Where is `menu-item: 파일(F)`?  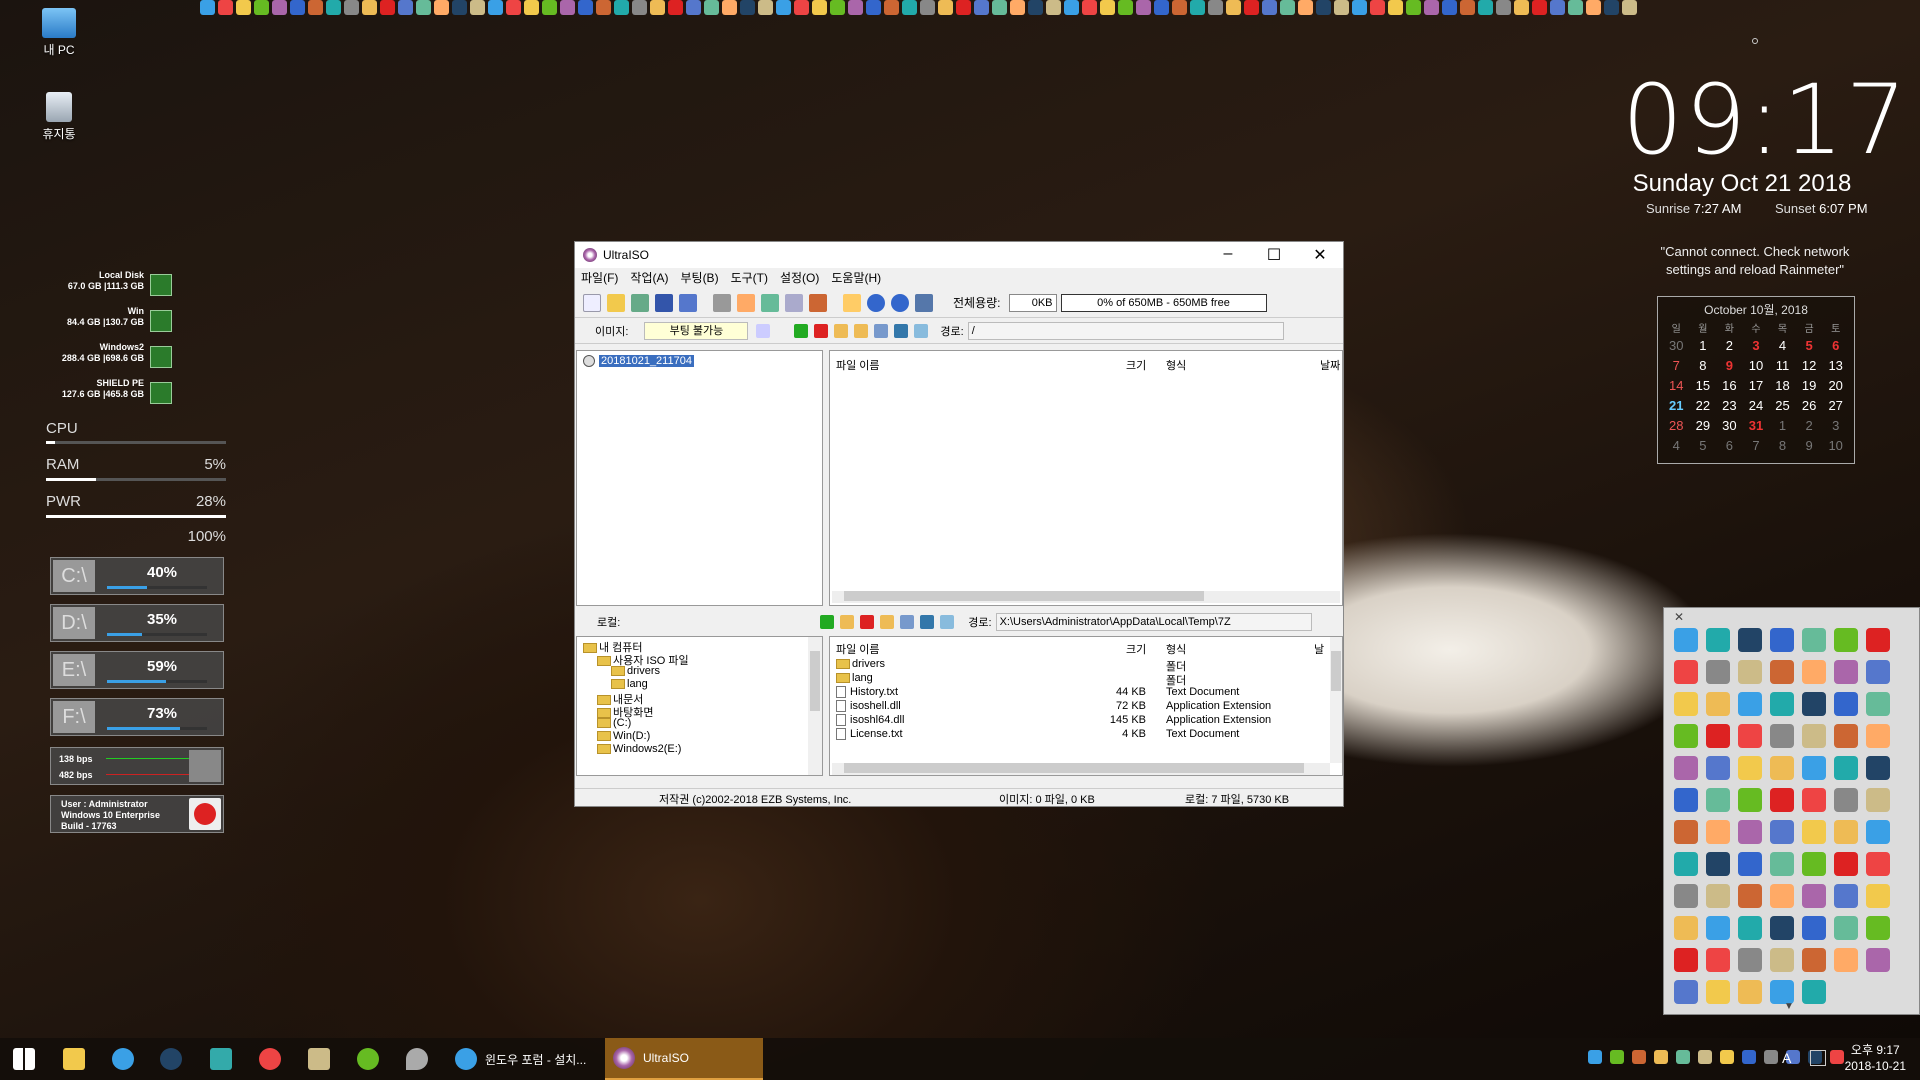 menu-item: 파일(F) is located at coordinates (599, 278).